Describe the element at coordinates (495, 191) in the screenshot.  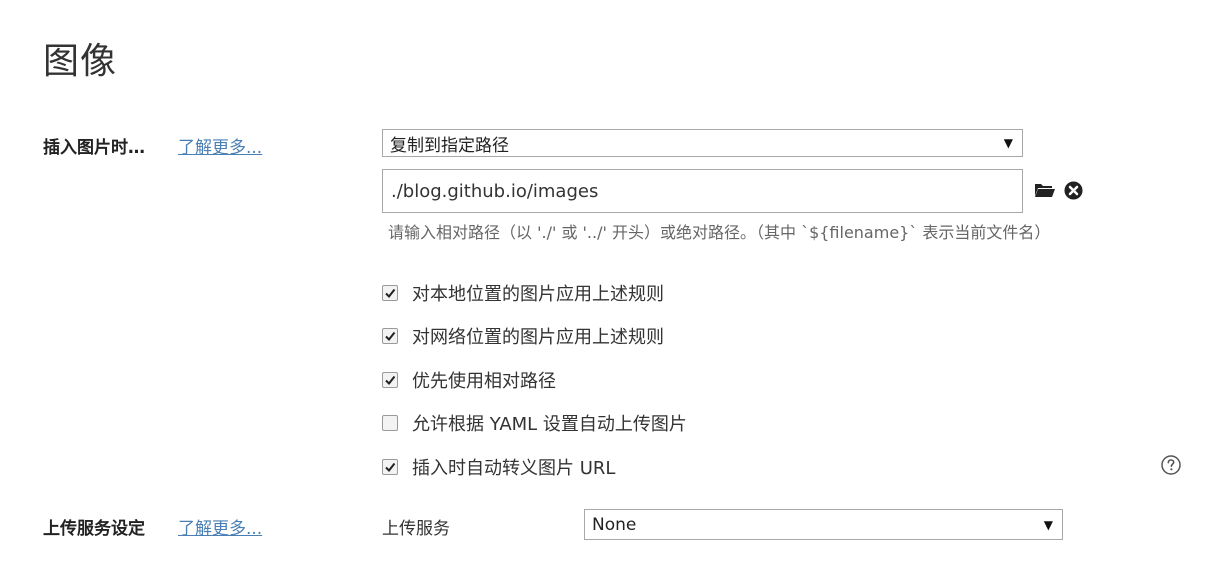
I see `image-path-value: ./blog.github.io/images` at that location.